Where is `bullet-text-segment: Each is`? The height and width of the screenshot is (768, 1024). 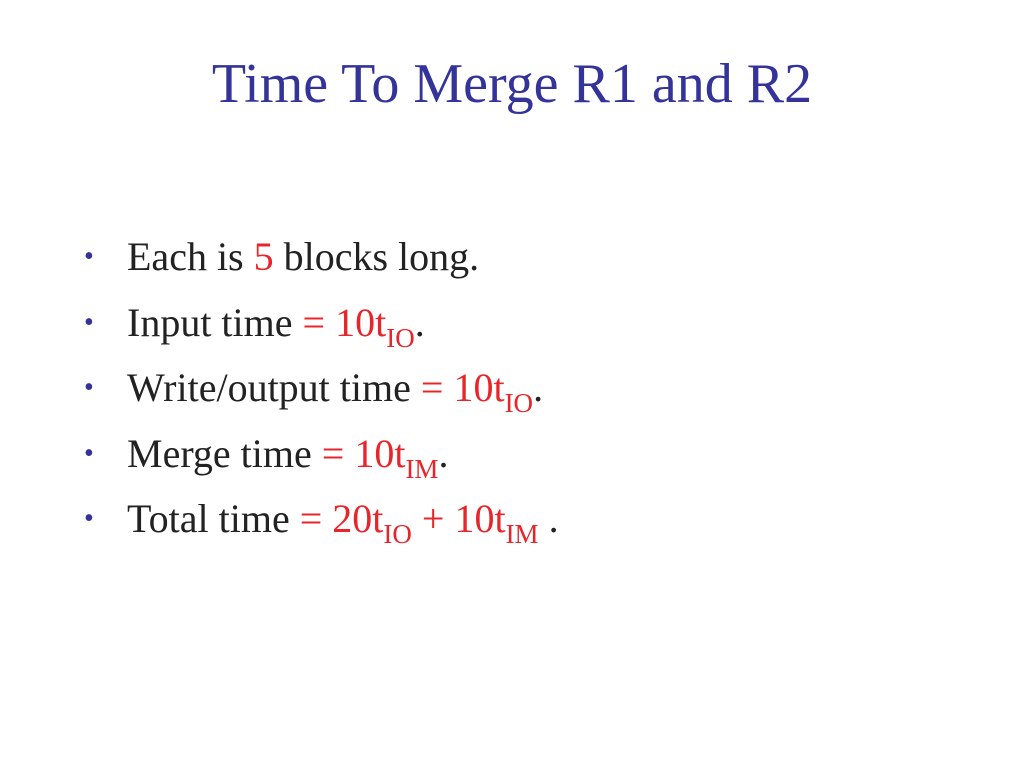 bullet-text-segment: Each is is located at coordinates (190, 256).